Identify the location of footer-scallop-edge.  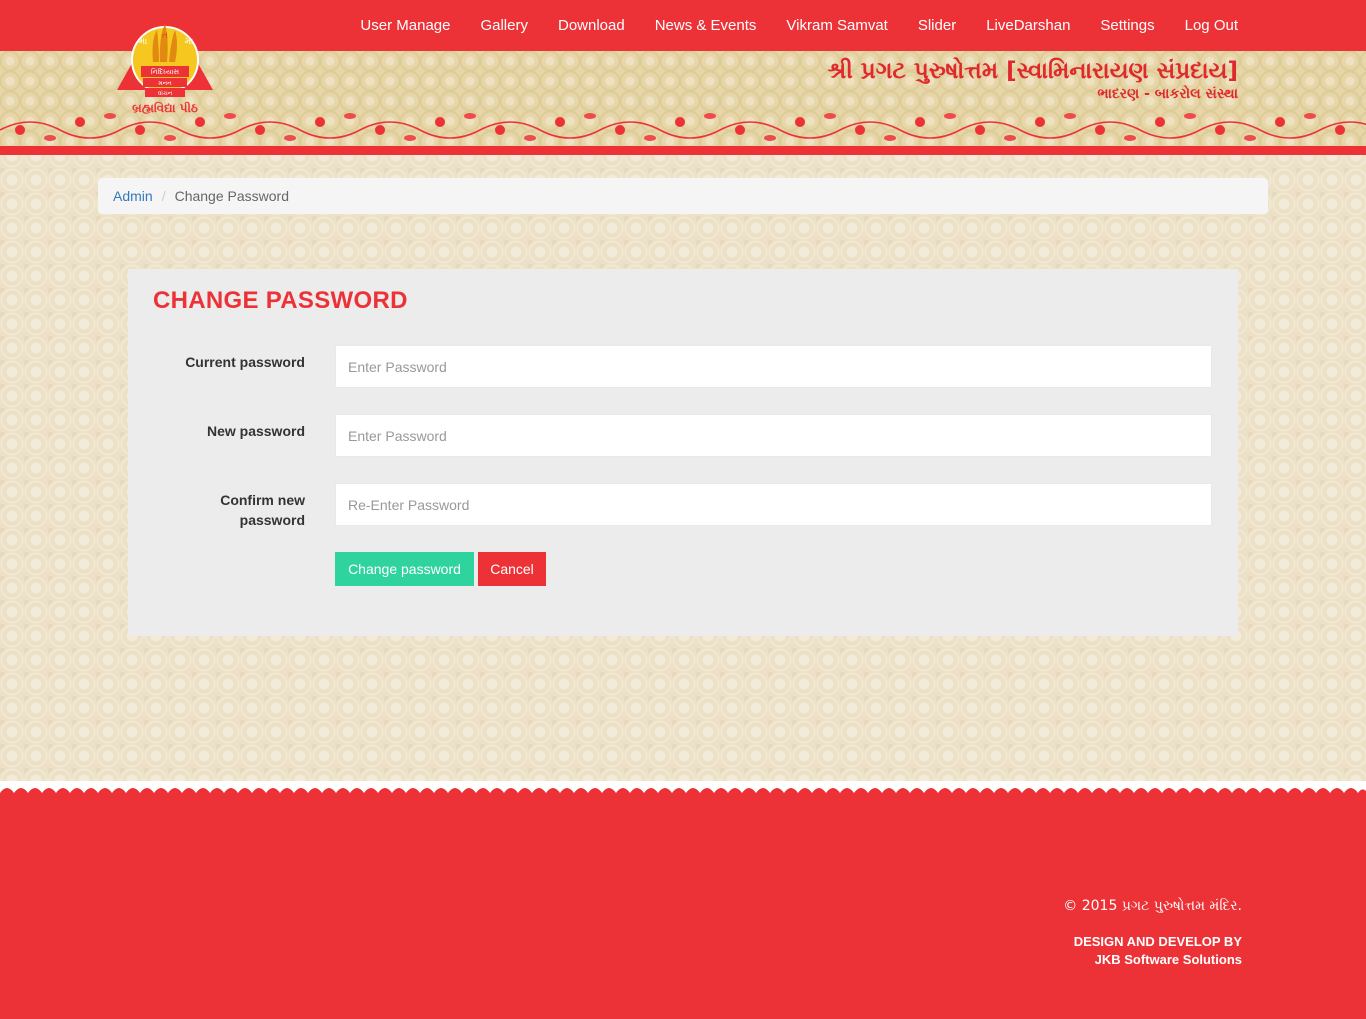
(683, 791).